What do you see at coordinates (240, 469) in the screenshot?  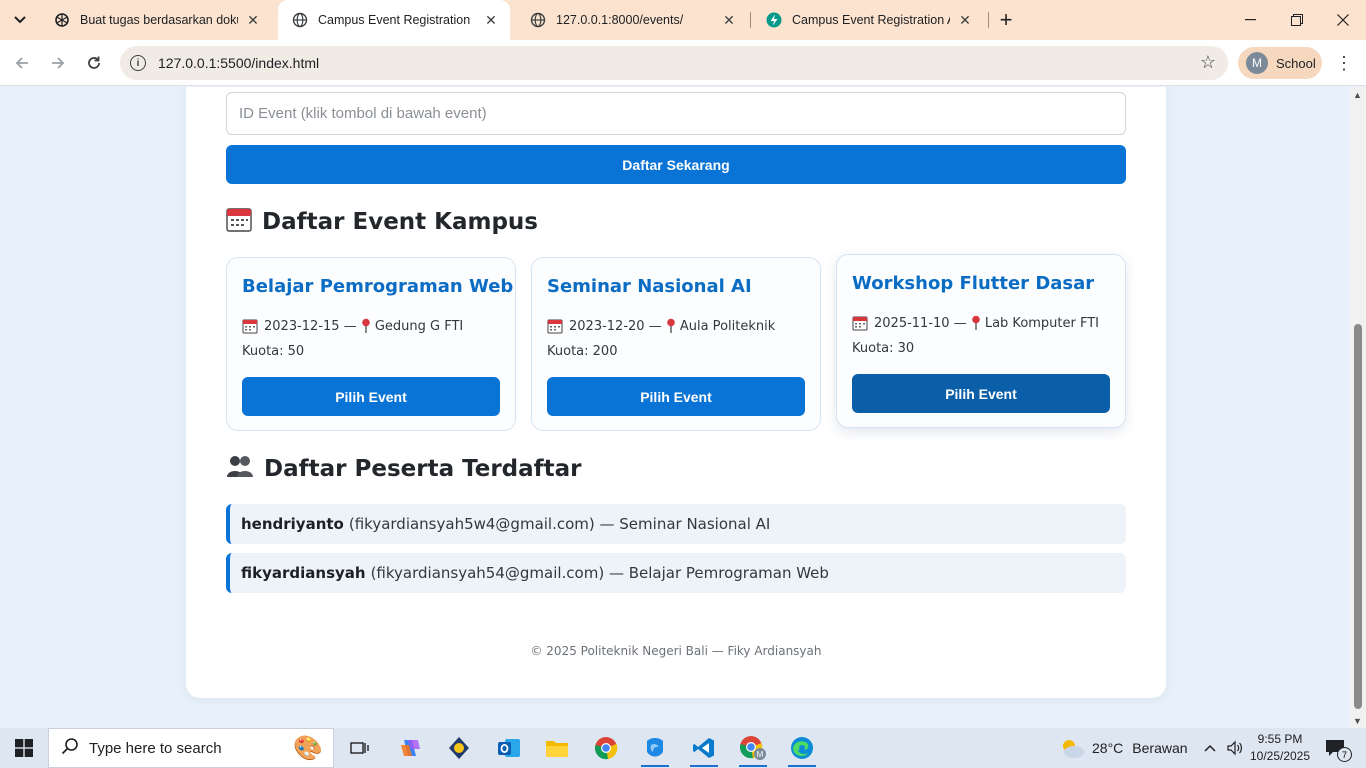 I see `people-icon` at bounding box center [240, 469].